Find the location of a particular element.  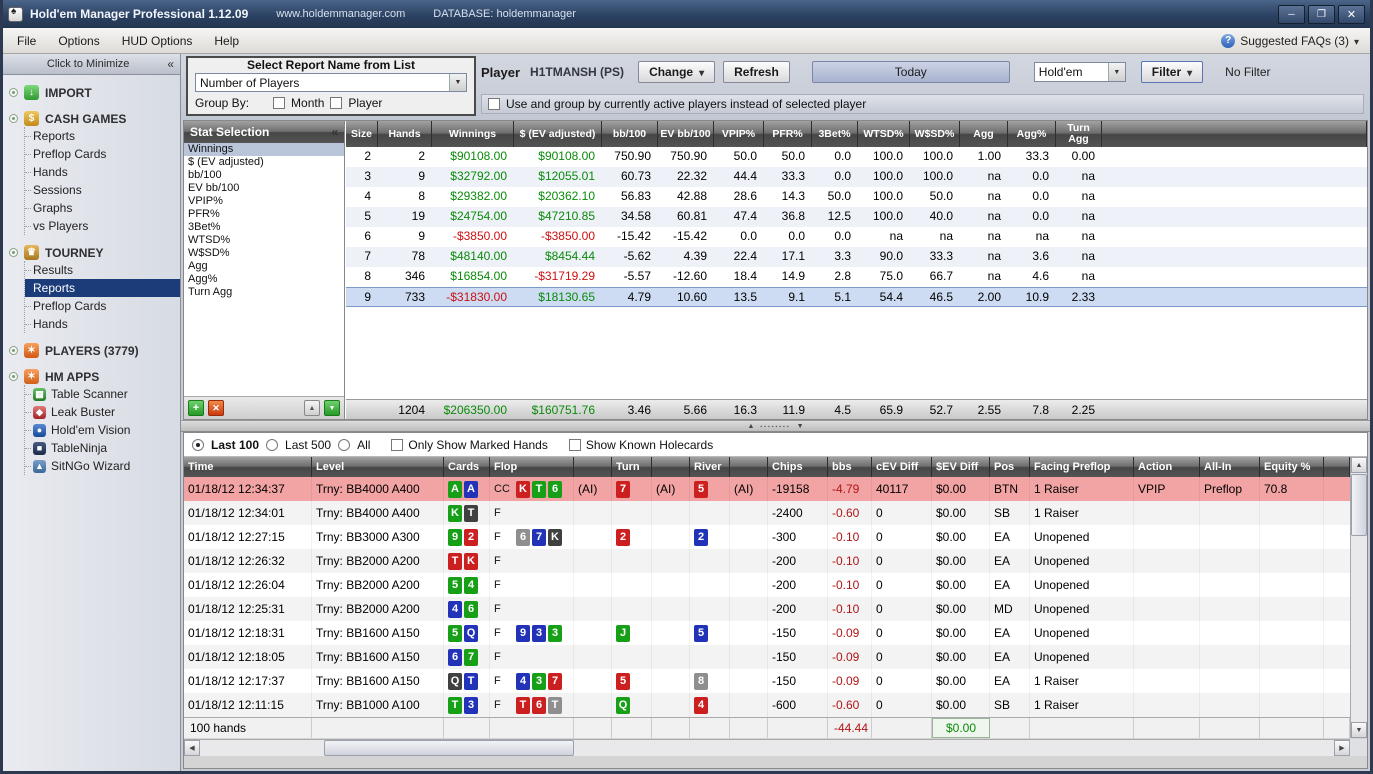

sidebar-section-header-players-3779: PLAYERS (3779) is located at coordinates (91, 350).